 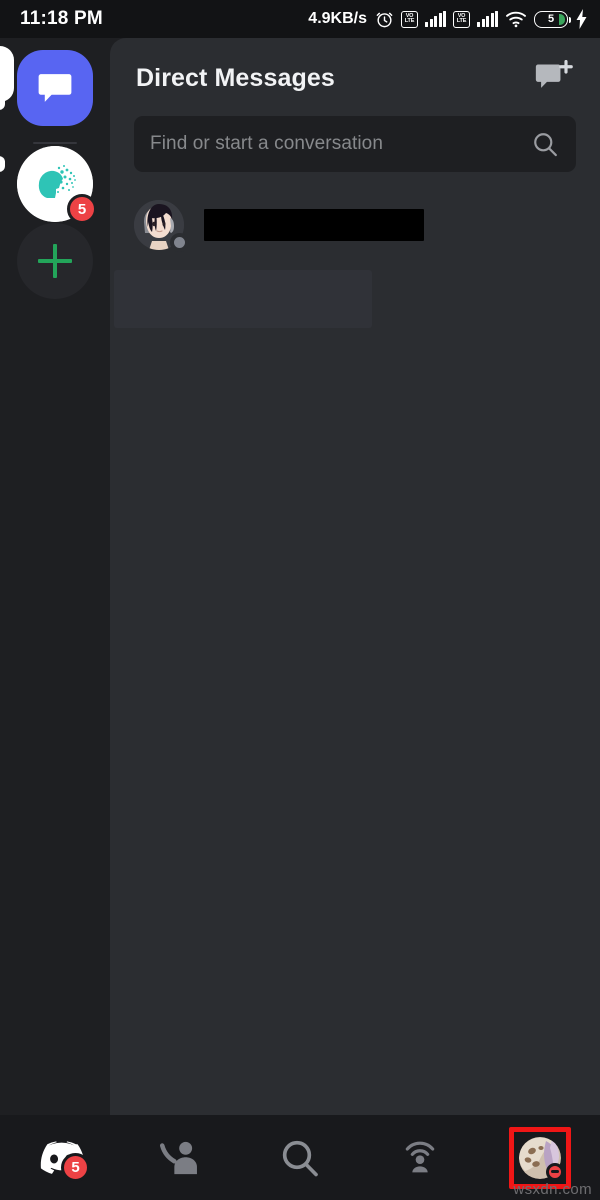 What do you see at coordinates (435, 19) in the screenshot?
I see `signal-bars-icon-sim1` at bounding box center [435, 19].